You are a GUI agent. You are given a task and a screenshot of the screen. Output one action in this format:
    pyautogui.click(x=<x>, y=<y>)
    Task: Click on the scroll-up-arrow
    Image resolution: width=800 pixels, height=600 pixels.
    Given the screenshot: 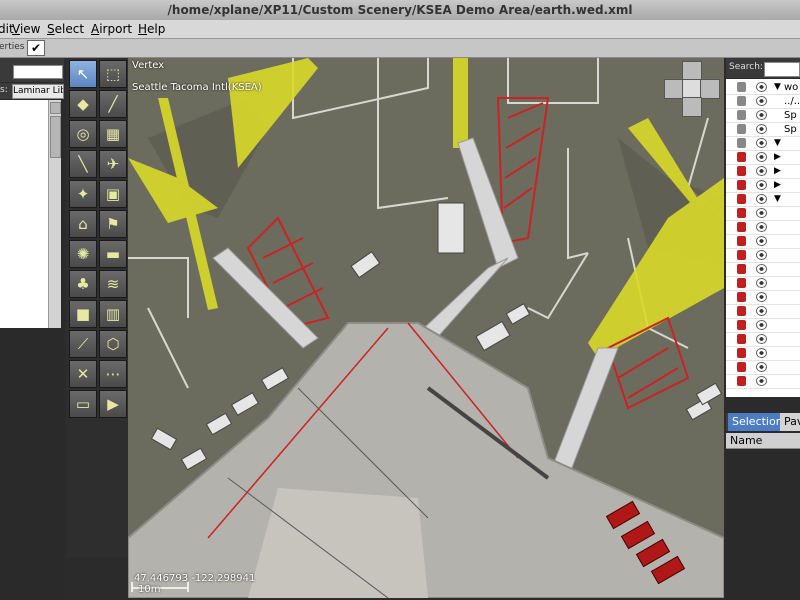 What is the action you would take?
    pyautogui.click(x=55, y=108)
    